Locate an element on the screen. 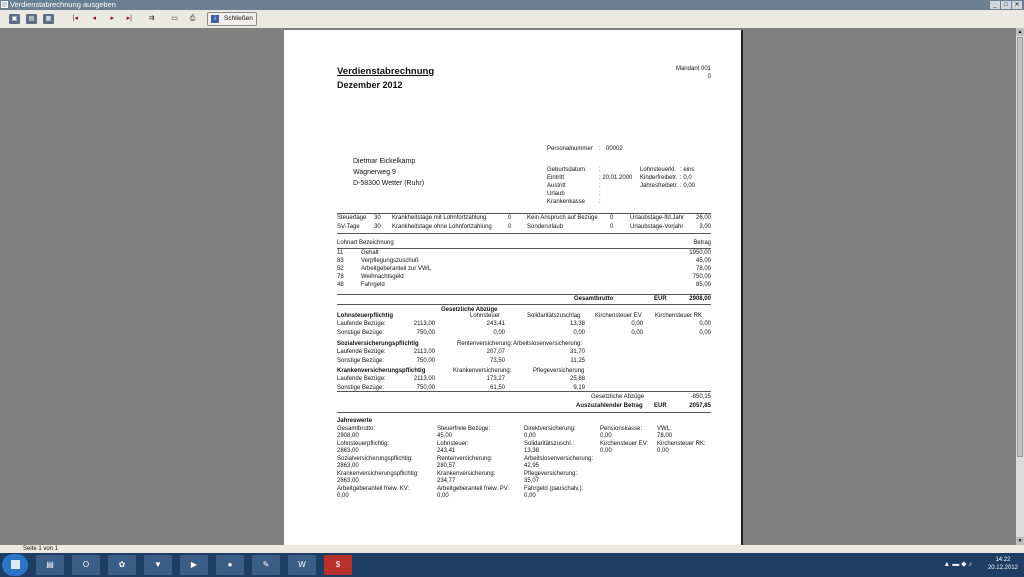 The width and height of the screenshot is (1024, 577). payout-value: 2057,85 is located at coordinates (700, 406).